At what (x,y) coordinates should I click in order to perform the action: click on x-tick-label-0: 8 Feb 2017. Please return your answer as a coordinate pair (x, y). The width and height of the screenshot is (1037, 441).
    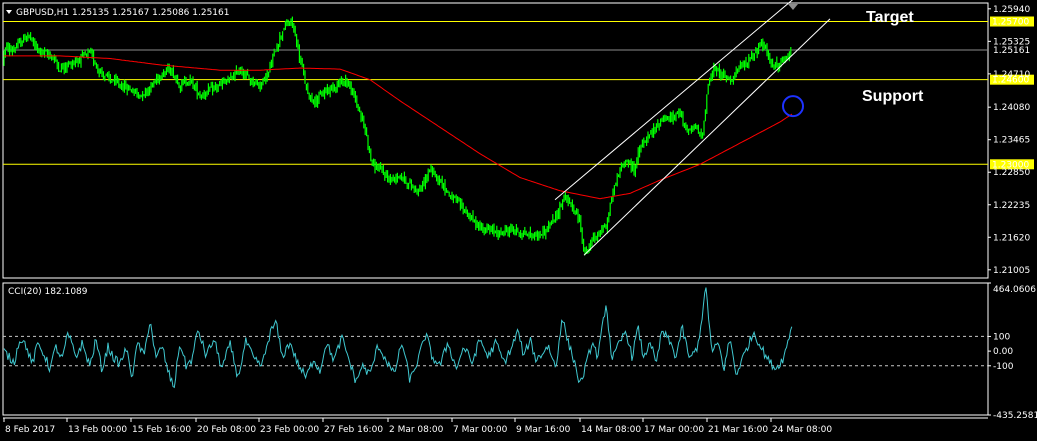
    Looking at the image, I should click on (30, 430).